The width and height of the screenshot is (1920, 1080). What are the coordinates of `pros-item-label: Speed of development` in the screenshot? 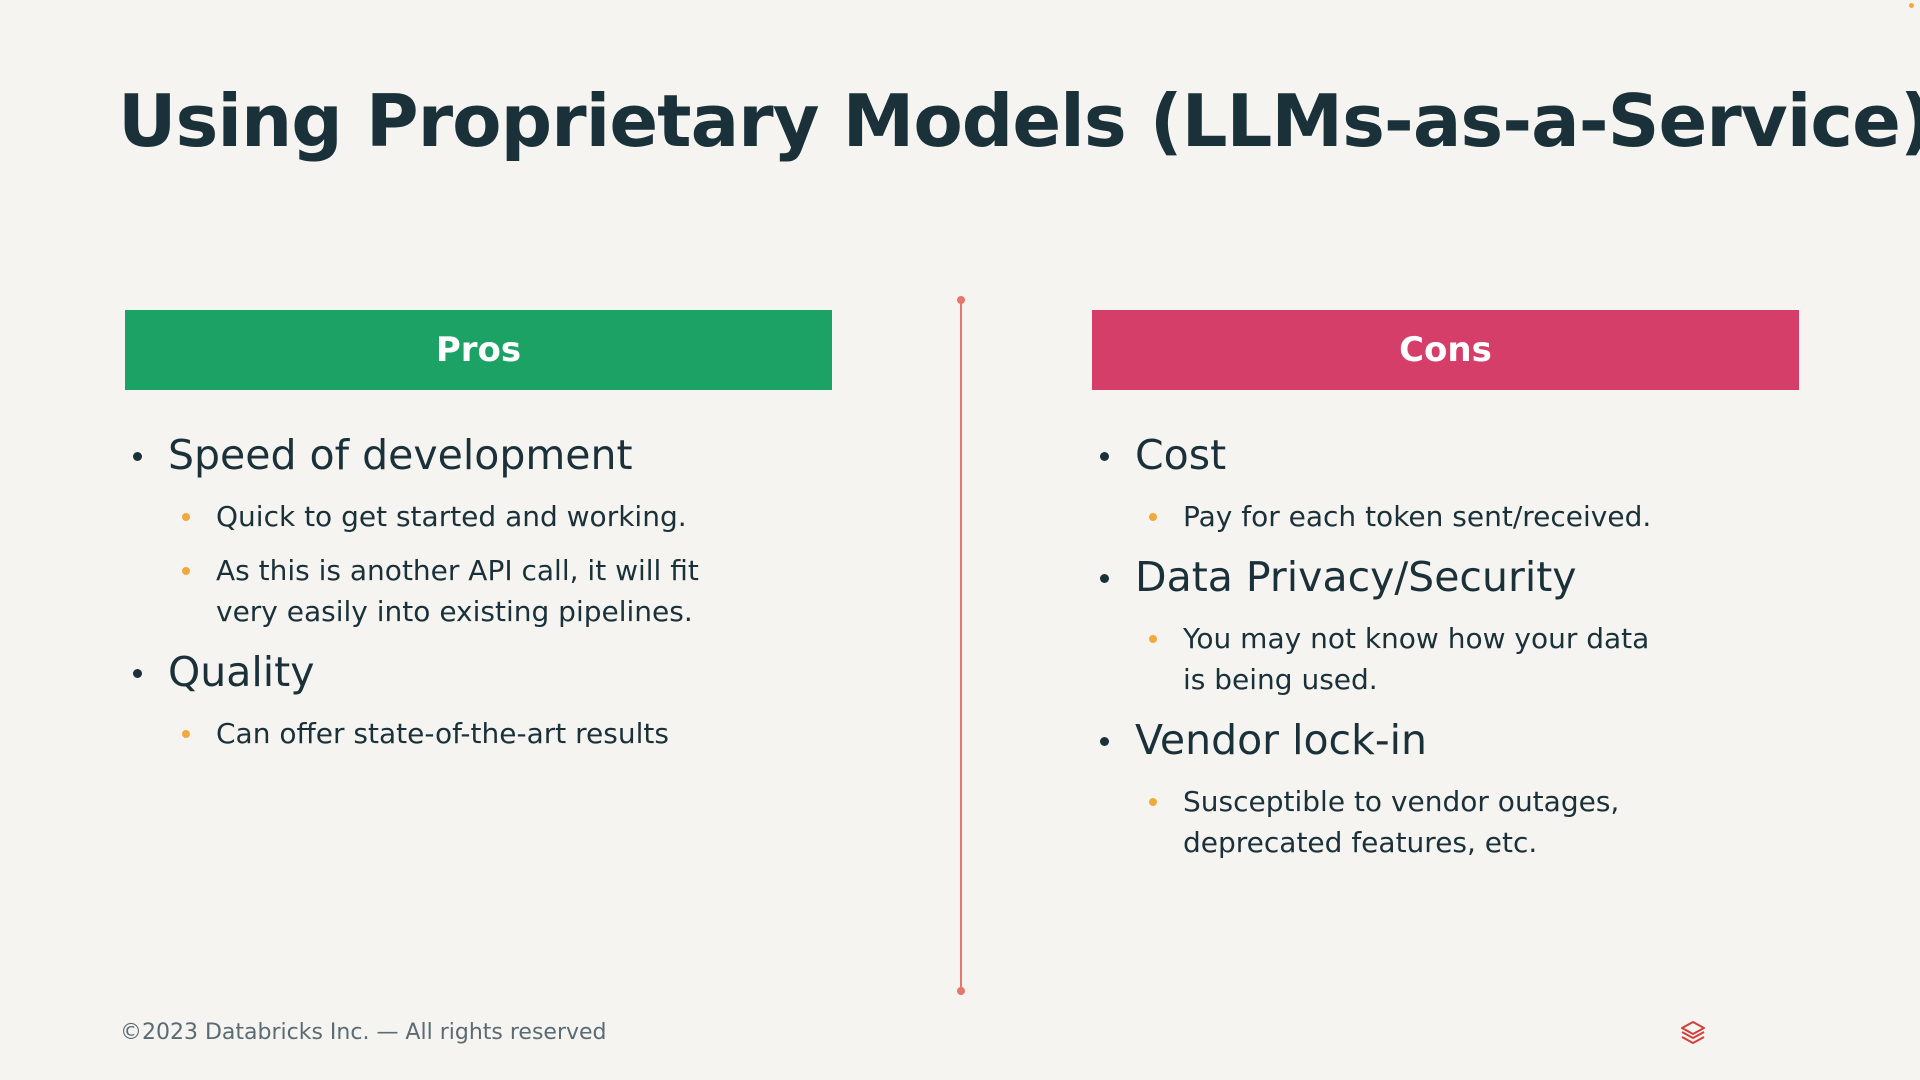 It's located at (478, 455).